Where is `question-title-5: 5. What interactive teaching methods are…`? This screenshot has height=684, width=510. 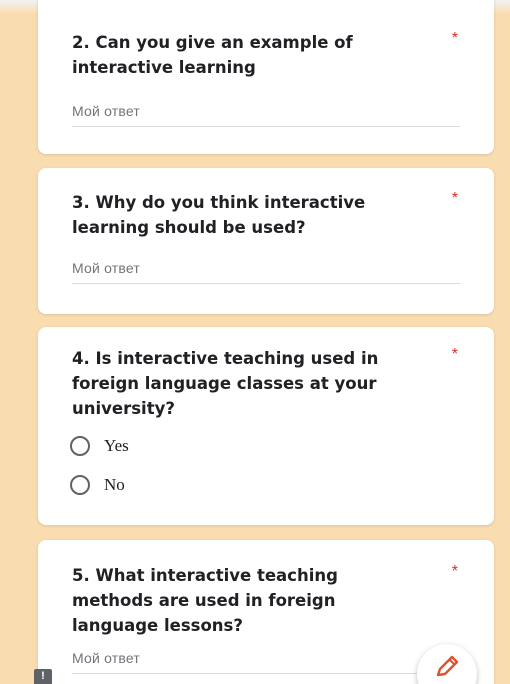
question-title-5: 5. What interactive teaching methods are… is located at coordinates (253, 600).